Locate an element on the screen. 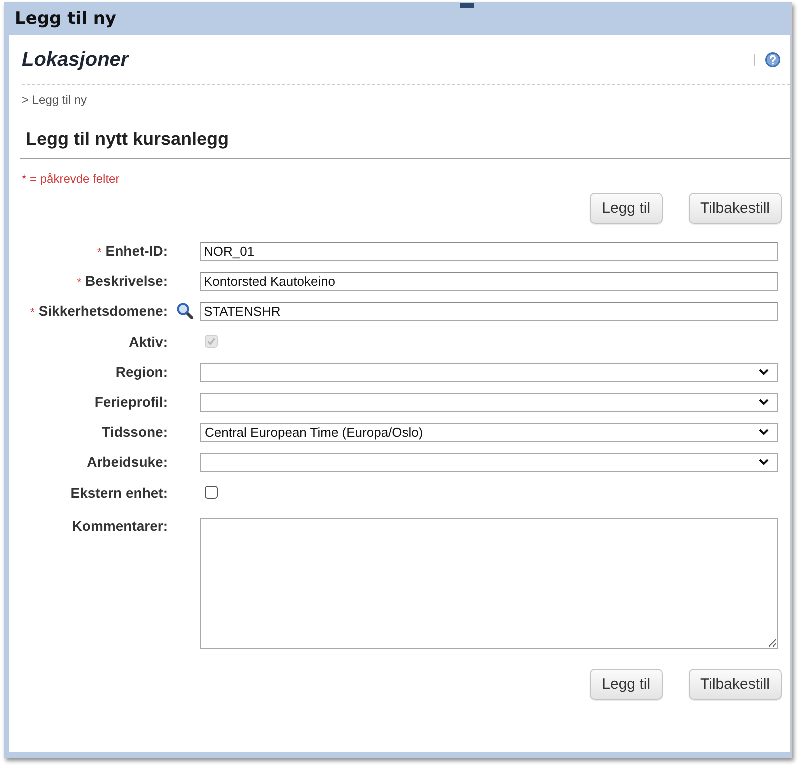  field-label: Kommentarer: is located at coordinates (120, 526).